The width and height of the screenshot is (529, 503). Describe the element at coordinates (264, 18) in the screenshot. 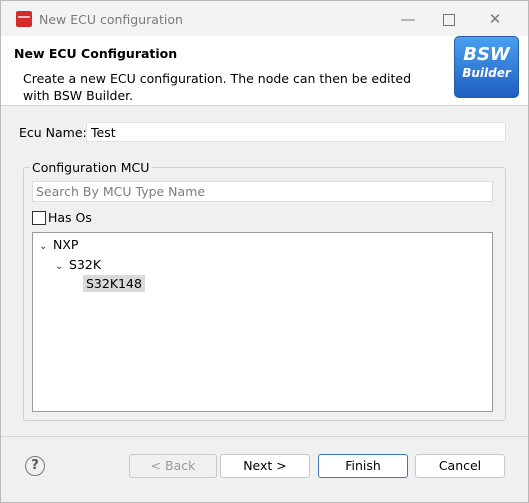

I see `title-bar: New ECU configuration — ✕` at that location.